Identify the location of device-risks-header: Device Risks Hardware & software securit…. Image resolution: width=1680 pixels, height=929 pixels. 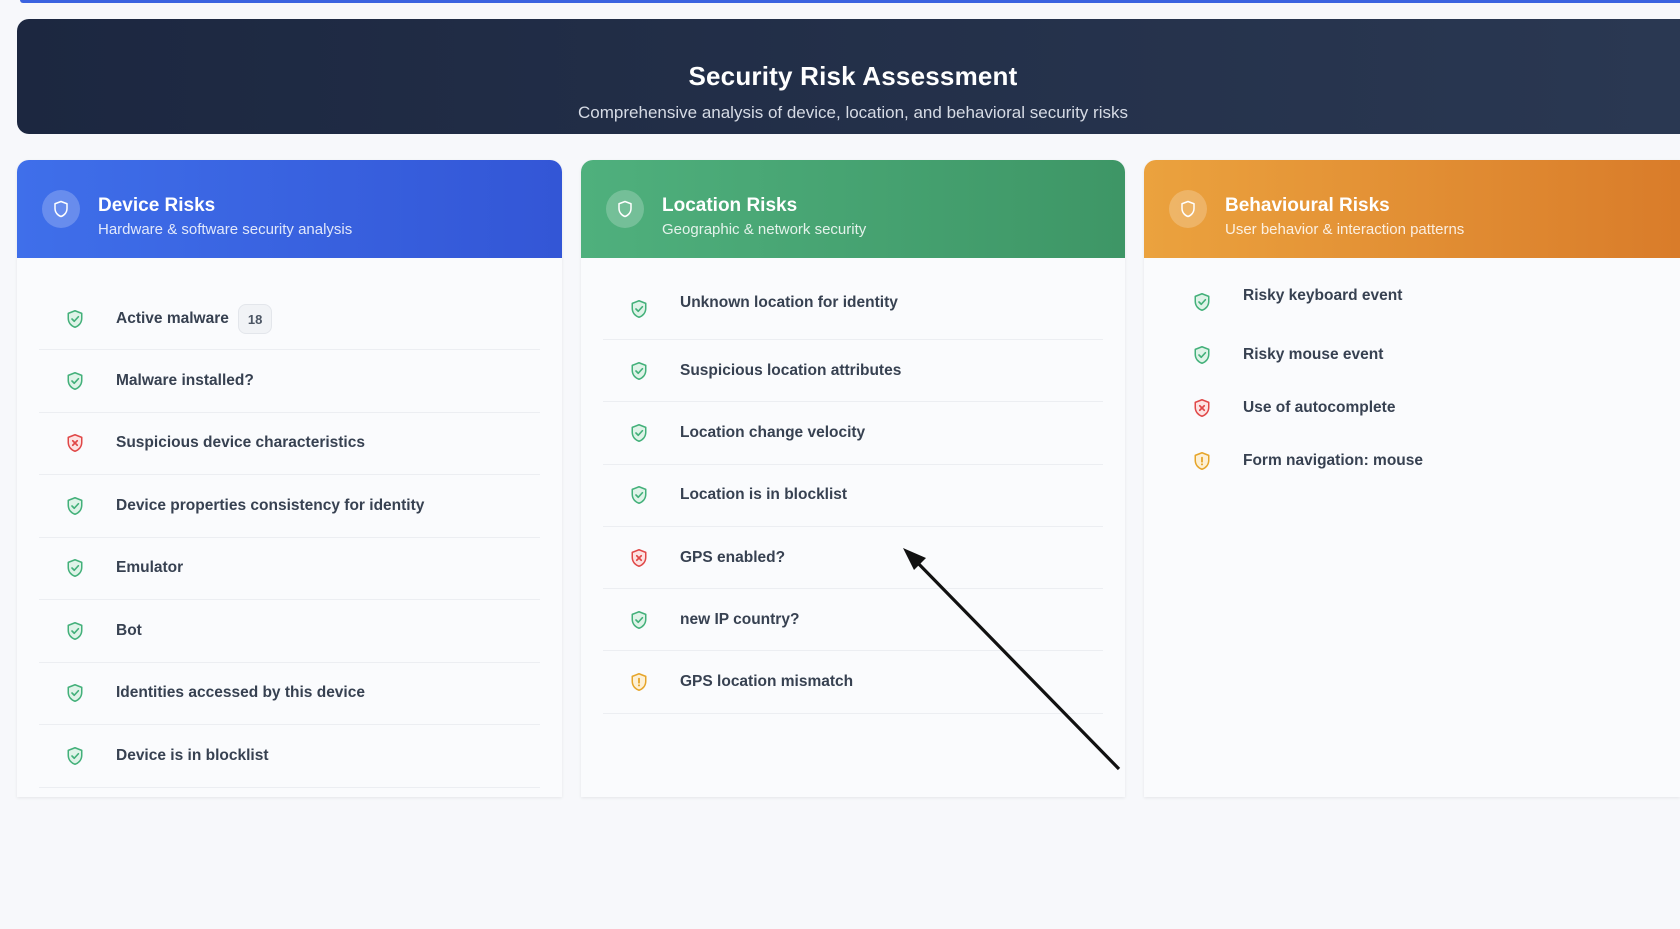
(289, 209).